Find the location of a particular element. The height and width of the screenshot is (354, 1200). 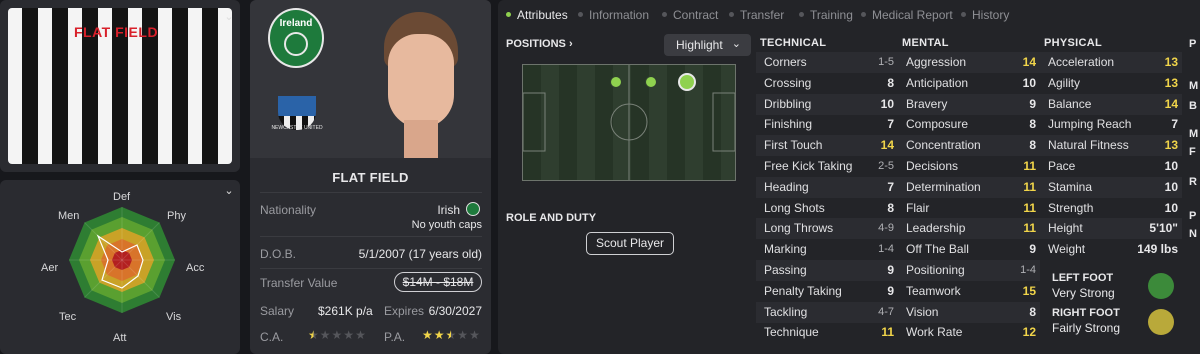

attribute-row: Composure 8 is located at coordinates (969, 124).